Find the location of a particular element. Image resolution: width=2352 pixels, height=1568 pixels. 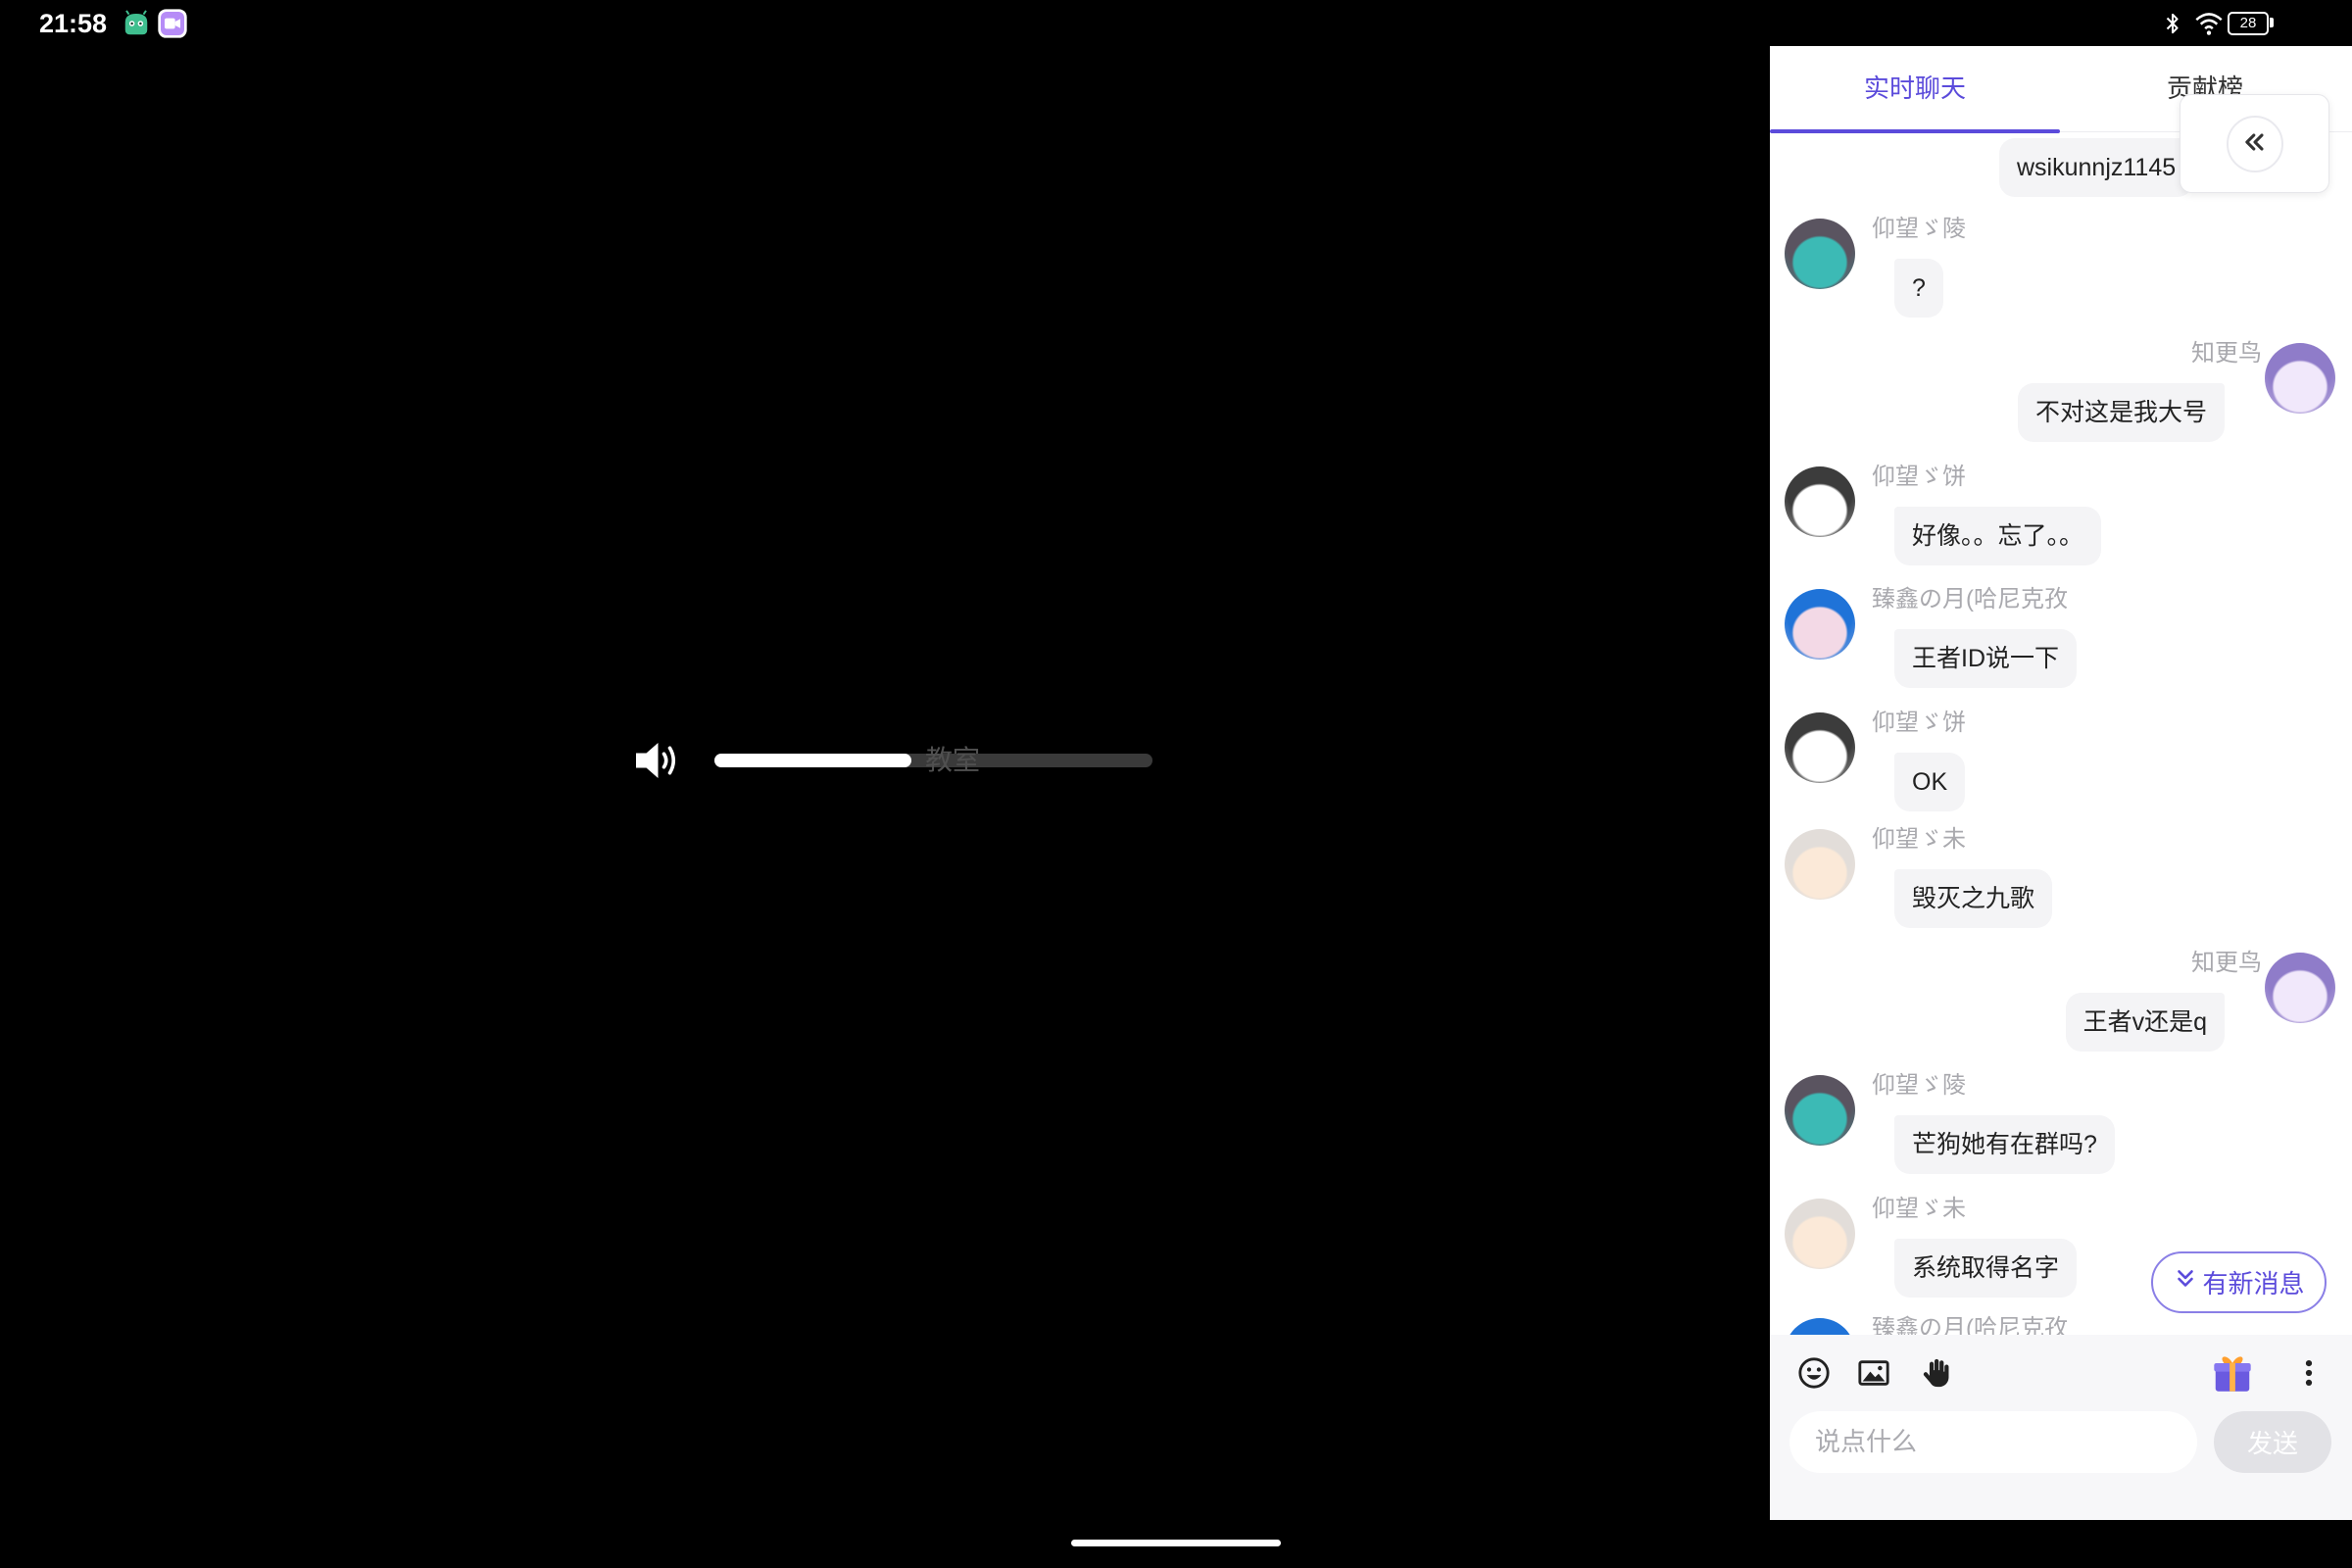

raise-hand-icon is located at coordinates (1936, 1373).